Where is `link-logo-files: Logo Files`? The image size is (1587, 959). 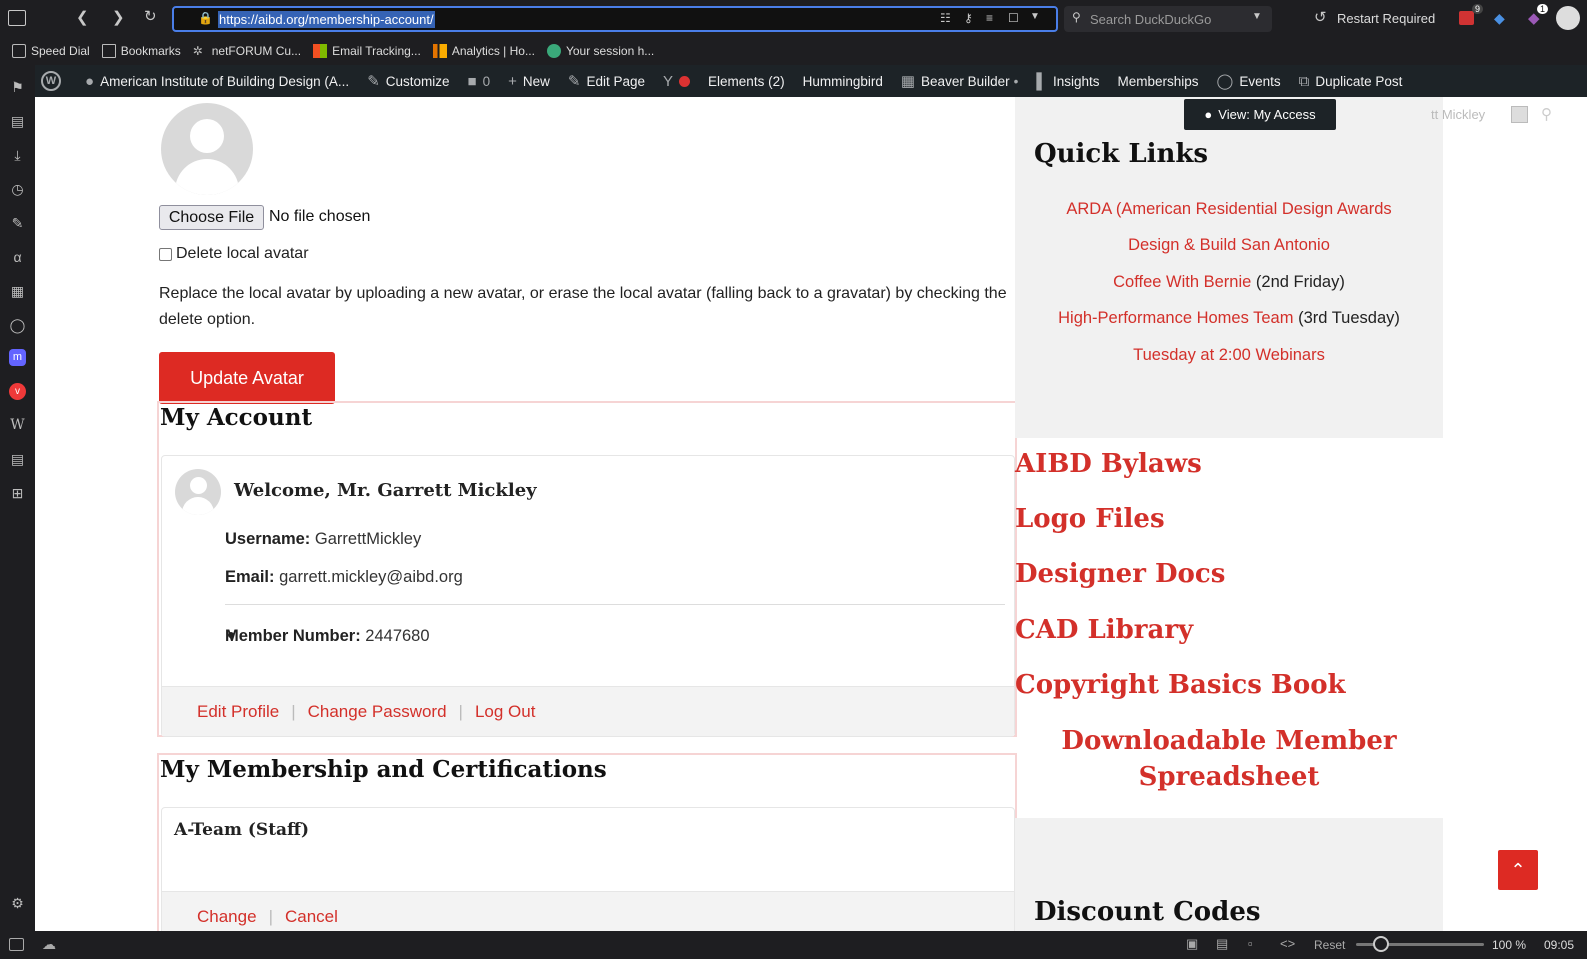 link-logo-files: Logo Files is located at coordinates (1090, 519).